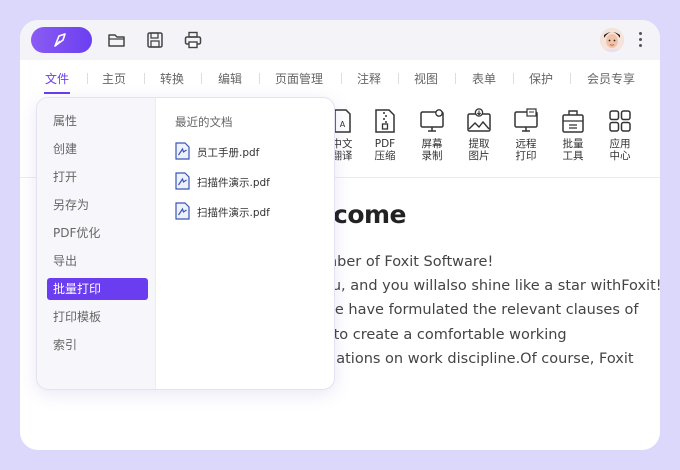  Describe the element at coordinates (57, 93) in the screenshot. I see `active-tab-indicator` at that location.